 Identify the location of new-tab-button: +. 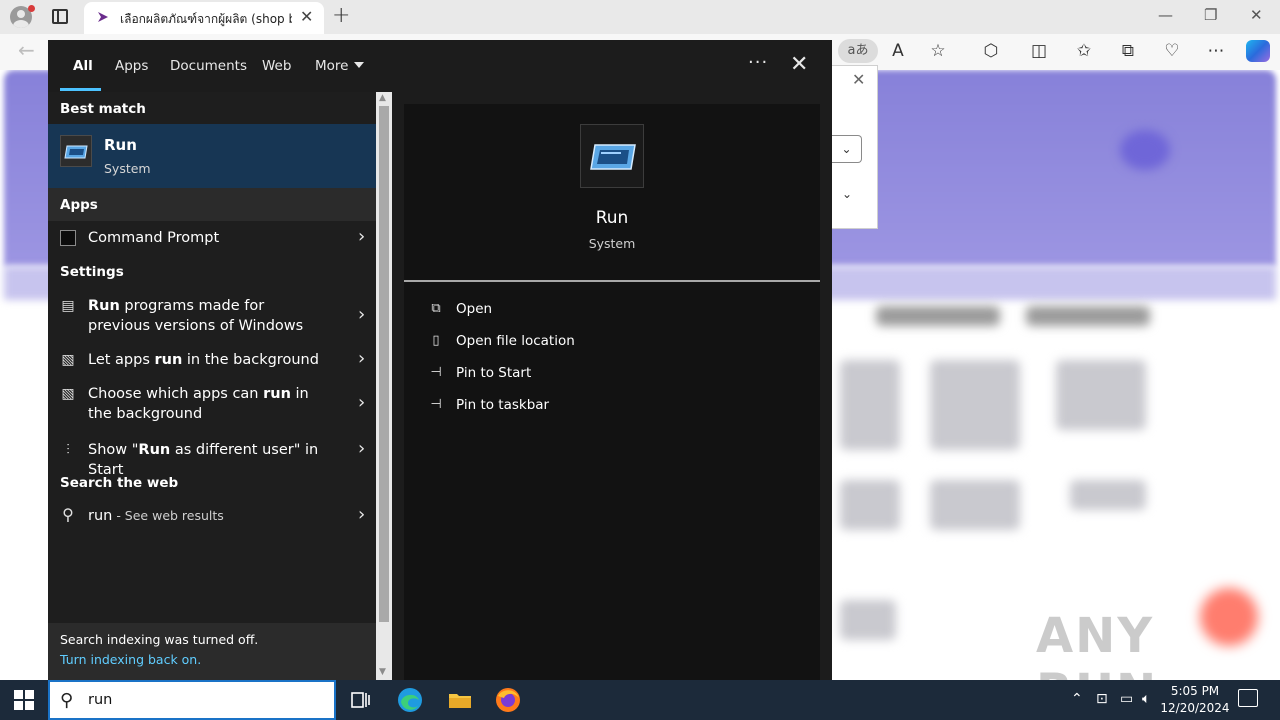
(341, 15).